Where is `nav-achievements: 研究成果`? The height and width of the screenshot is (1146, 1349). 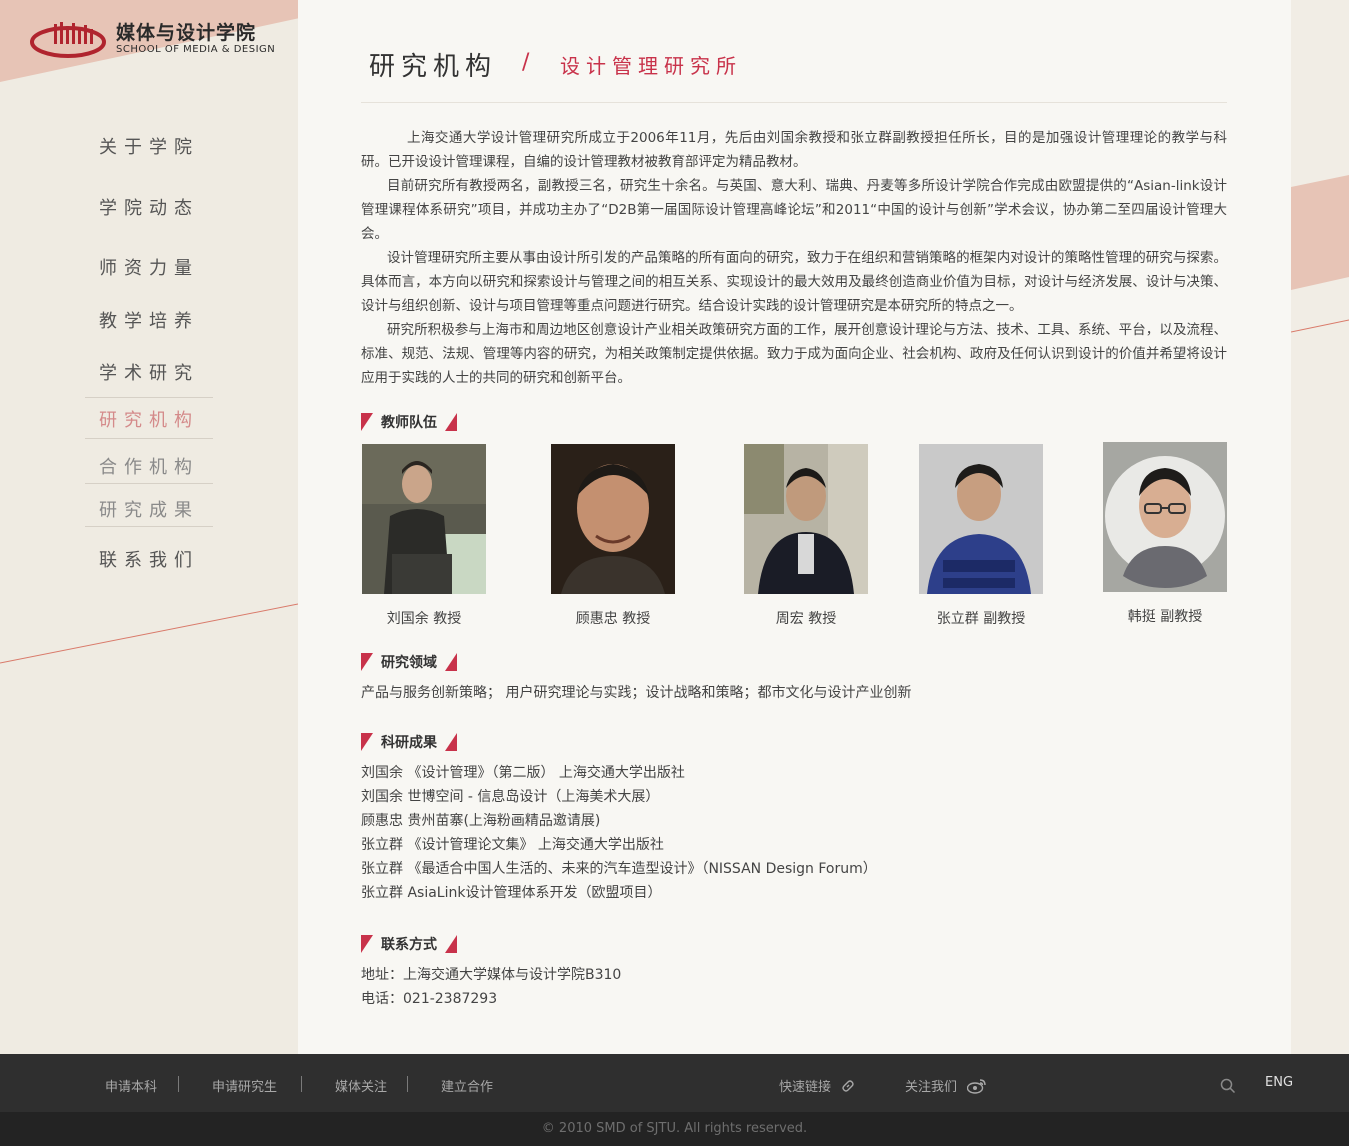
nav-achievements: 研究成果 is located at coordinates (149, 509).